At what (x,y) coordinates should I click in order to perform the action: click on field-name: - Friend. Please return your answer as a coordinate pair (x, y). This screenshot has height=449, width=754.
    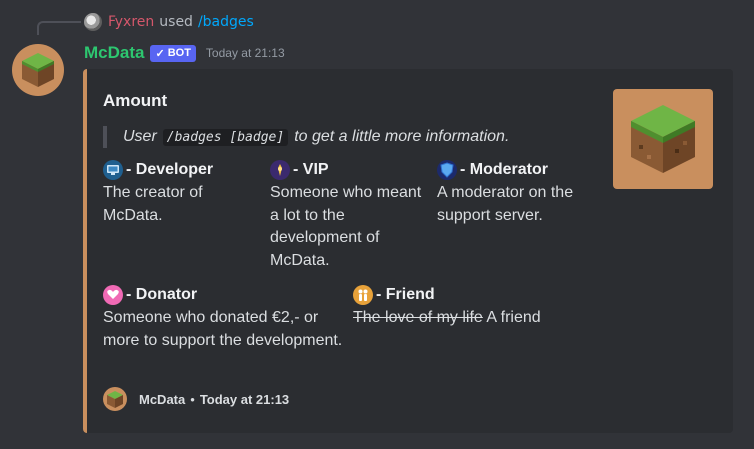
    Looking at the image, I should click on (405, 294).